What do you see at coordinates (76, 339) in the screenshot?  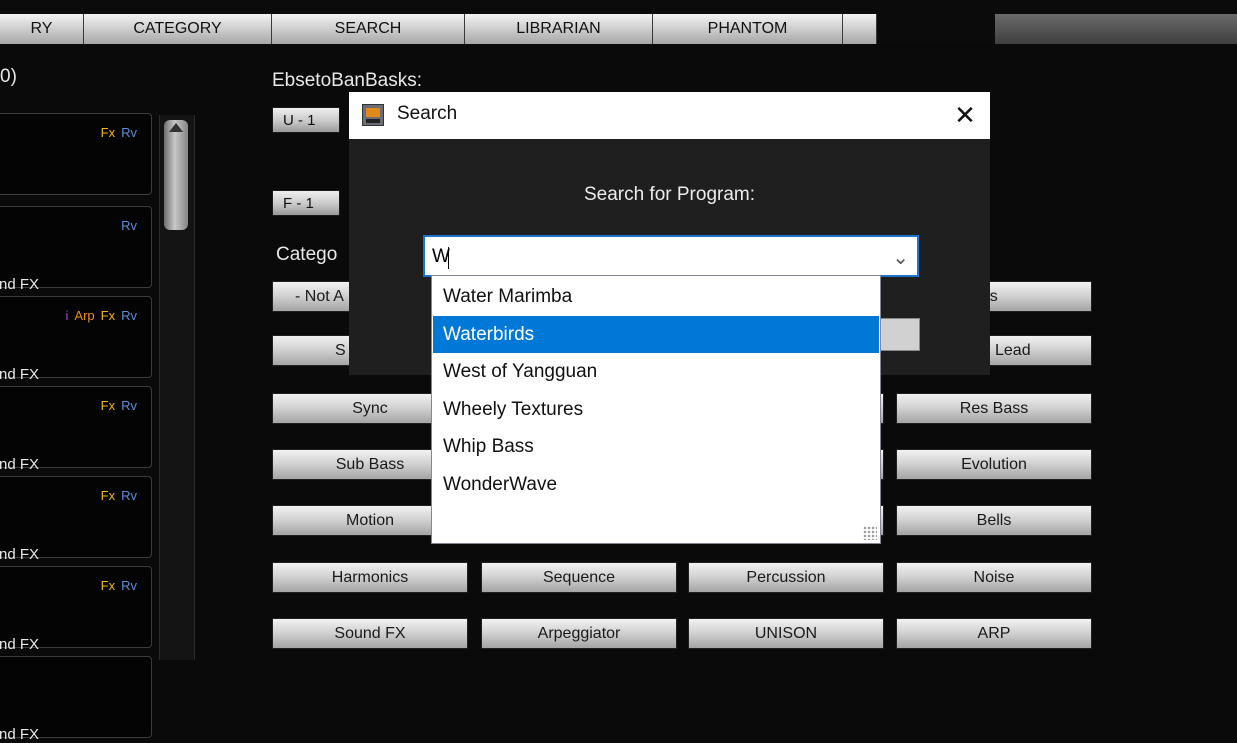 I see `program-slot: i Arp Fx Rv nd FX` at bounding box center [76, 339].